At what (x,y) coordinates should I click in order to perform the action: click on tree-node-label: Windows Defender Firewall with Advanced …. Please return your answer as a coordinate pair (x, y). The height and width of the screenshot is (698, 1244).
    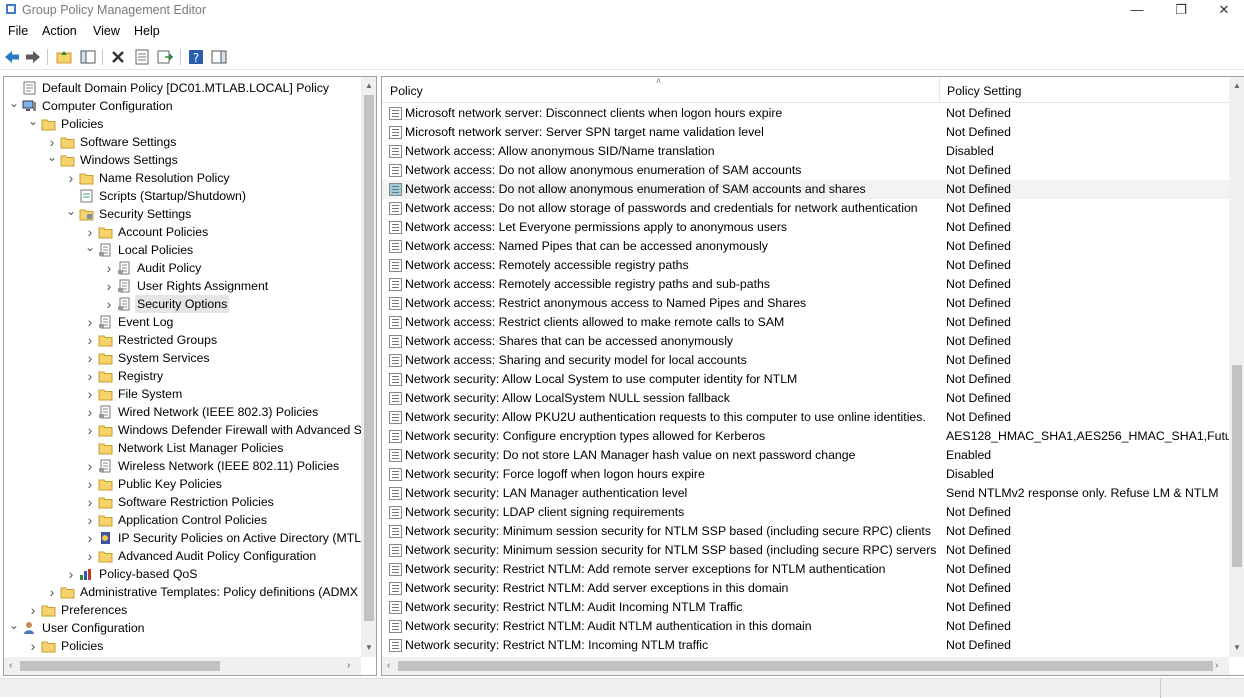
    Looking at the image, I should click on (243, 430).